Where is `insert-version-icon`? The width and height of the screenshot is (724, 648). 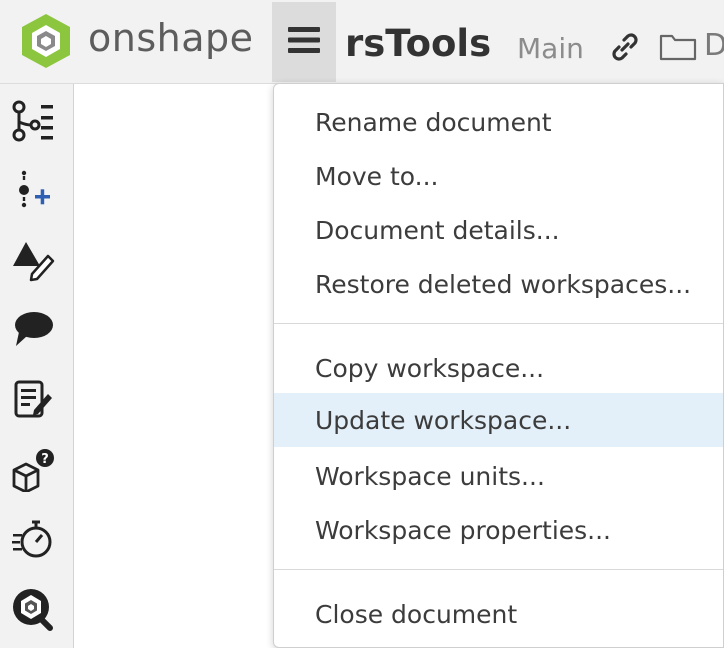 insert-version-icon is located at coordinates (33, 189).